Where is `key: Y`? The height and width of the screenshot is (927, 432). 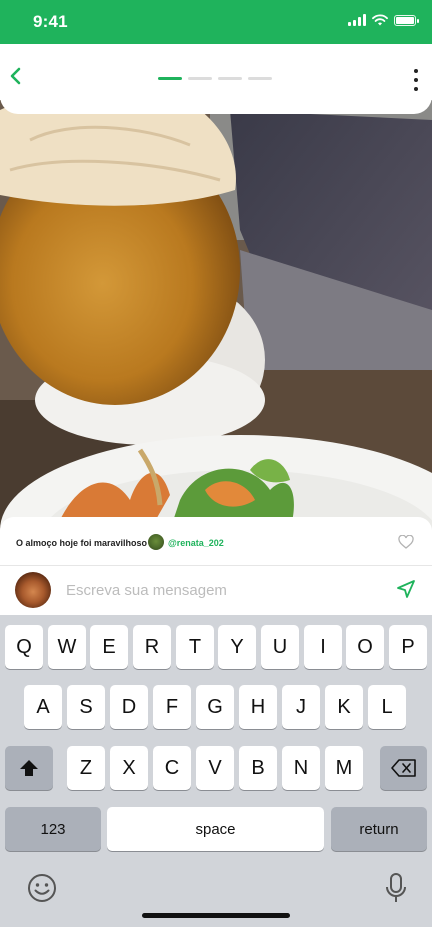
key: Y is located at coordinates (237, 647).